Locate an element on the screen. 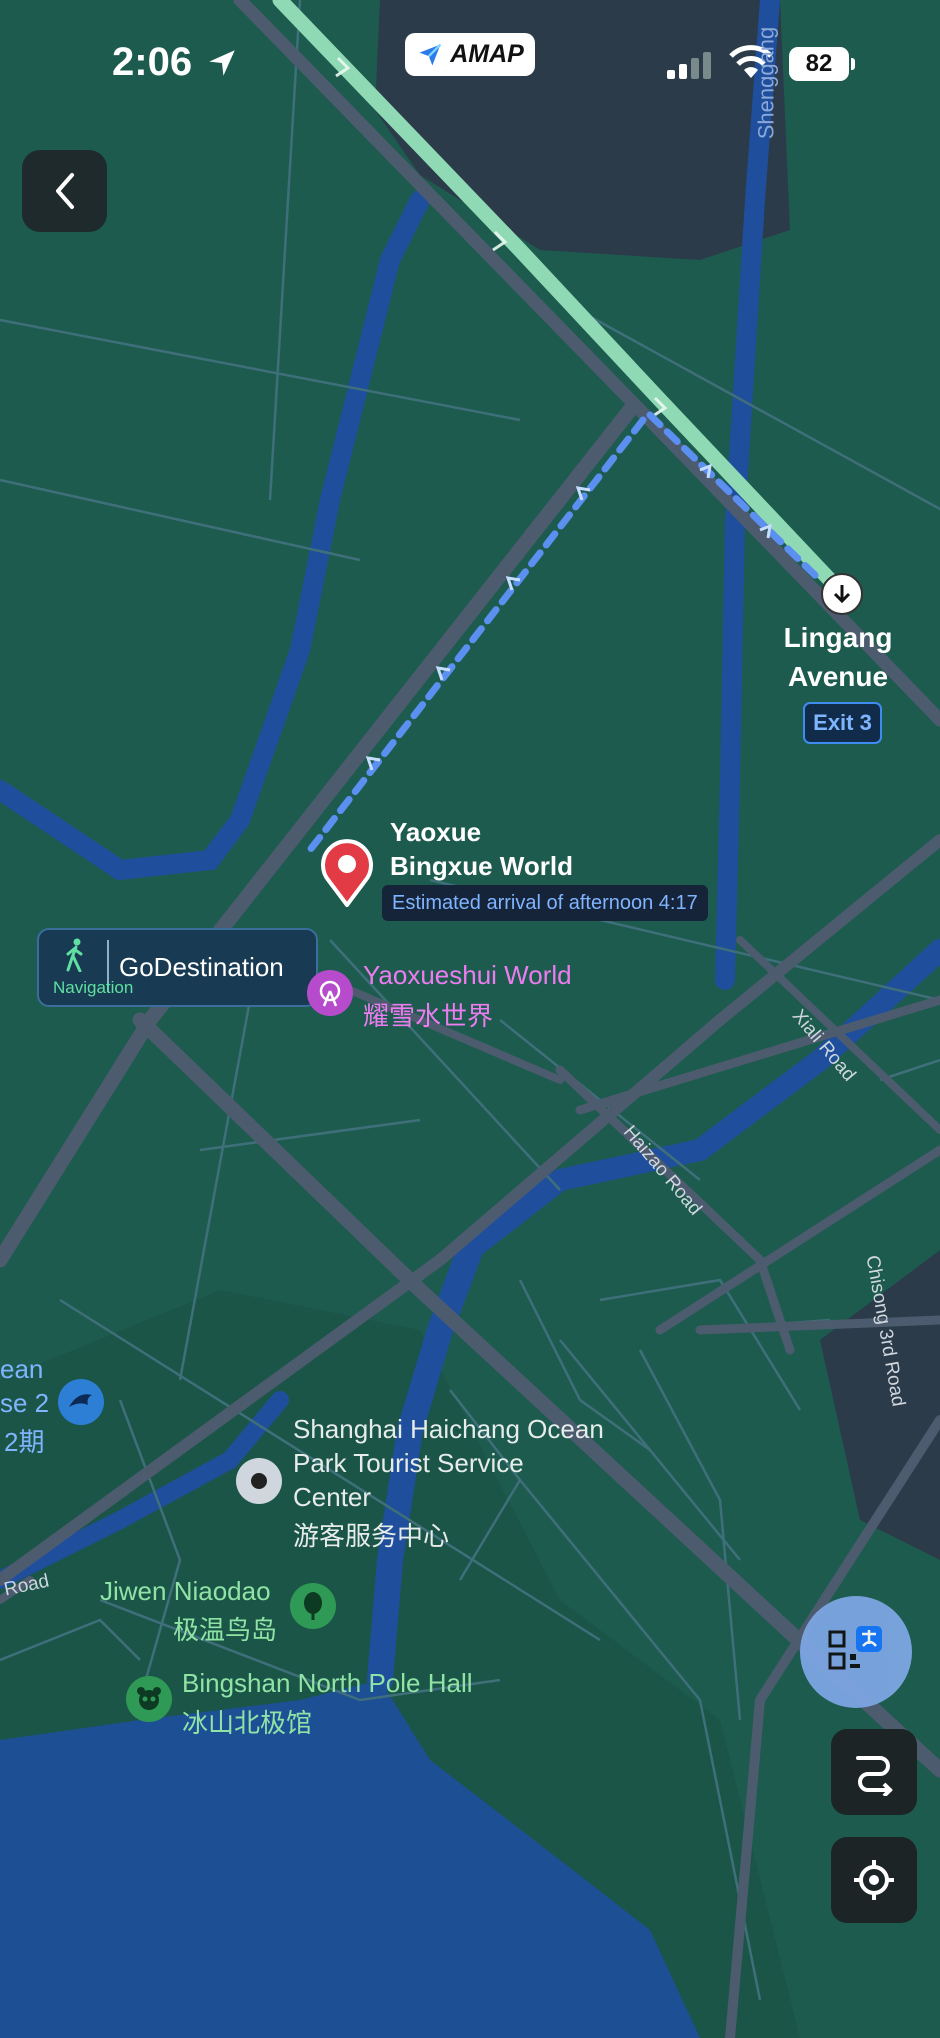  chevron-left-icon is located at coordinates (64, 191).